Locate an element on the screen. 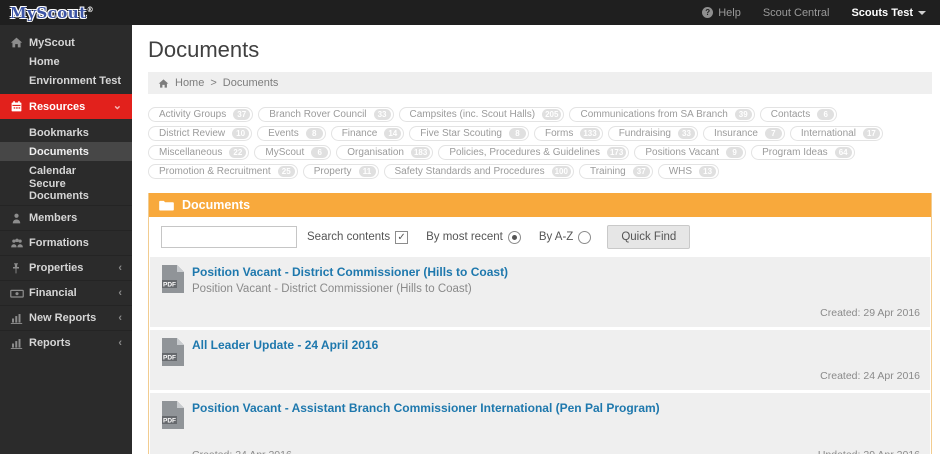 The width and height of the screenshot is (940, 454). sidebar-item-myscout: MyScout is located at coordinates (66, 42).